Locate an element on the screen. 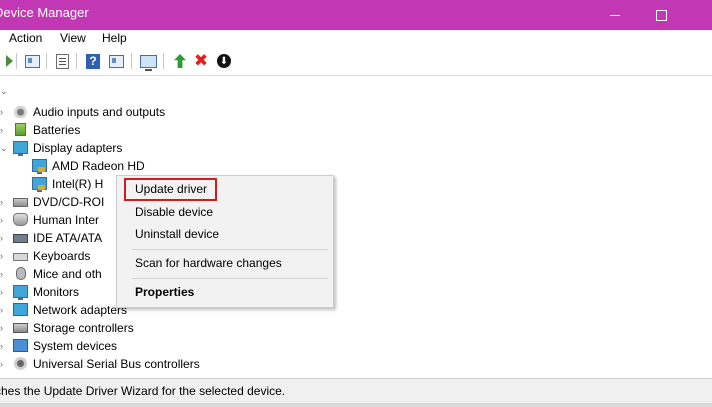 This screenshot has height=407, width=712. title-bar: Device Manager is located at coordinates (356, 15).